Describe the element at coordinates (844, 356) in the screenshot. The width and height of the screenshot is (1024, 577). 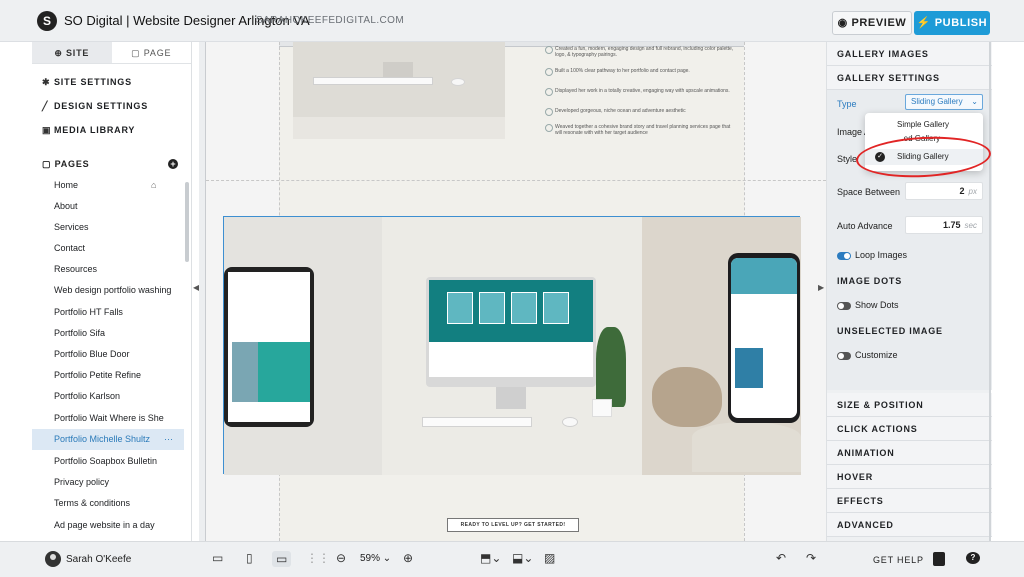
I see `customize-toggle` at that location.